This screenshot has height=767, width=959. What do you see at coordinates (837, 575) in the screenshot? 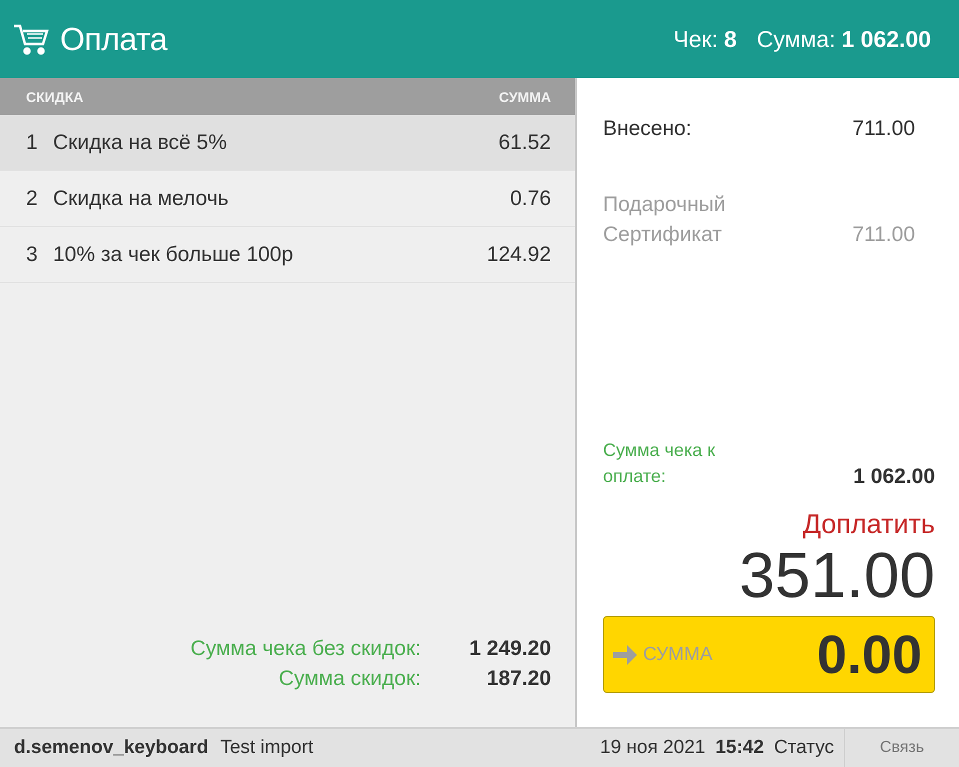
I see `remaining-value: 351.00` at bounding box center [837, 575].